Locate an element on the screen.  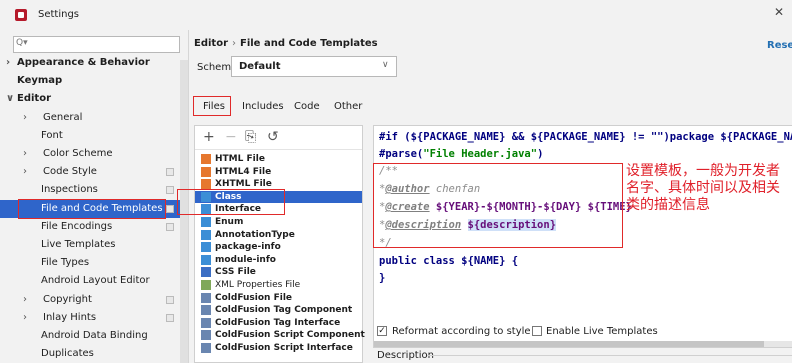
highlight-box-header-code is located at coordinates (498, 205).